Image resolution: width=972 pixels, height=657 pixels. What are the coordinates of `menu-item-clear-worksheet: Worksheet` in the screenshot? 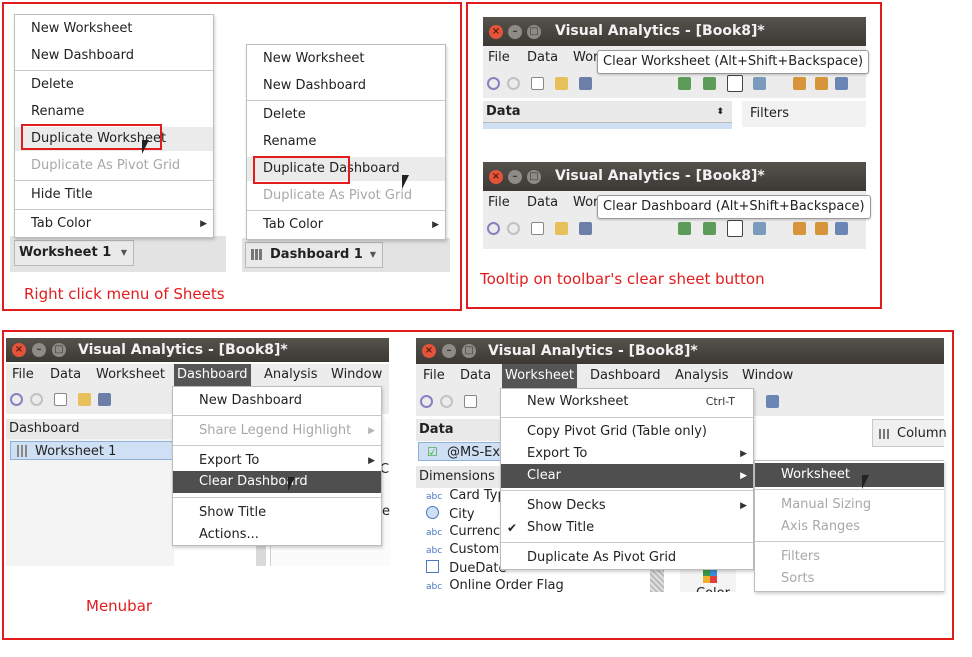 It's located at (849, 475).